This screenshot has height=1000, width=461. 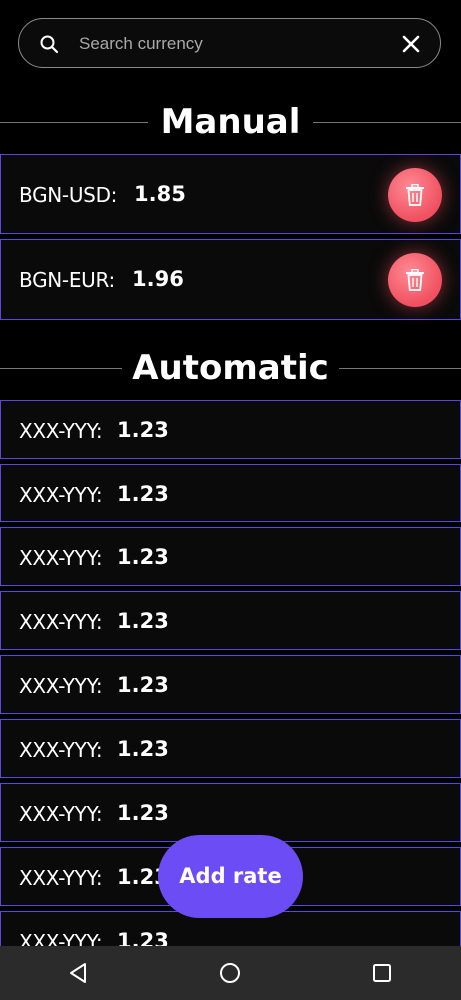 What do you see at coordinates (230, 122) in the screenshot?
I see `manual-section-header: Manual` at bounding box center [230, 122].